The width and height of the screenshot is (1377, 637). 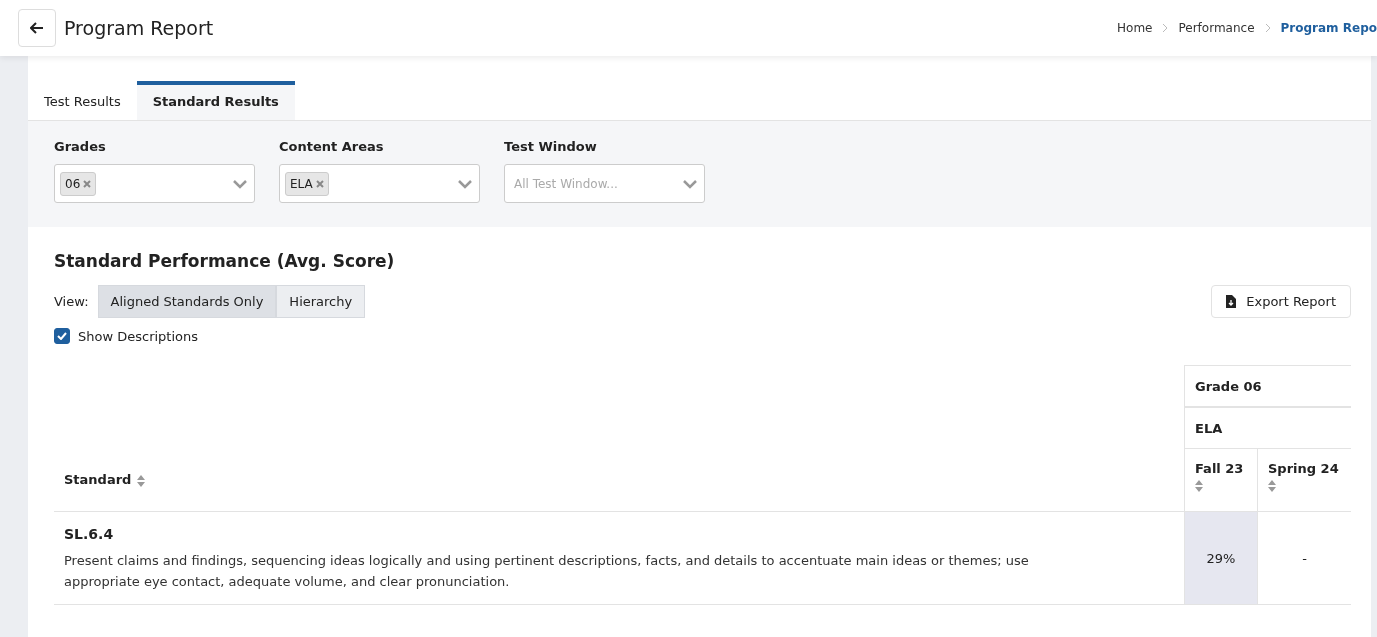 What do you see at coordinates (321, 301) in the screenshot?
I see `view-toggle: Hierarchy` at bounding box center [321, 301].